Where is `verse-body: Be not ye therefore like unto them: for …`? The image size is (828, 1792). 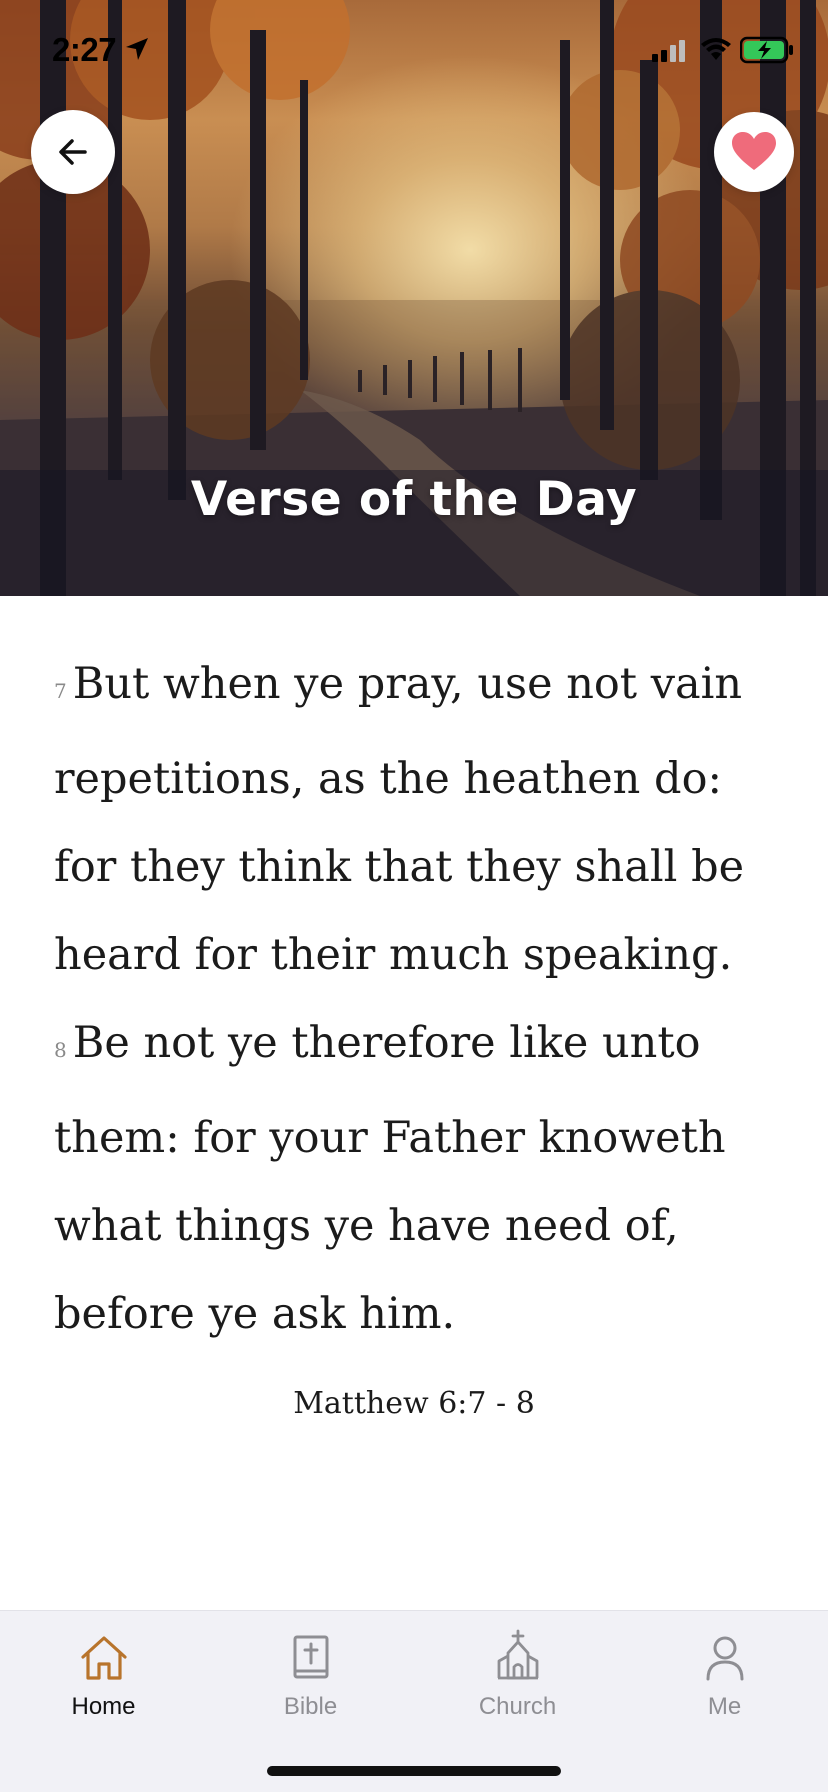
verse-body: Be not ye therefore like unto them: for … is located at coordinates (390, 1178).